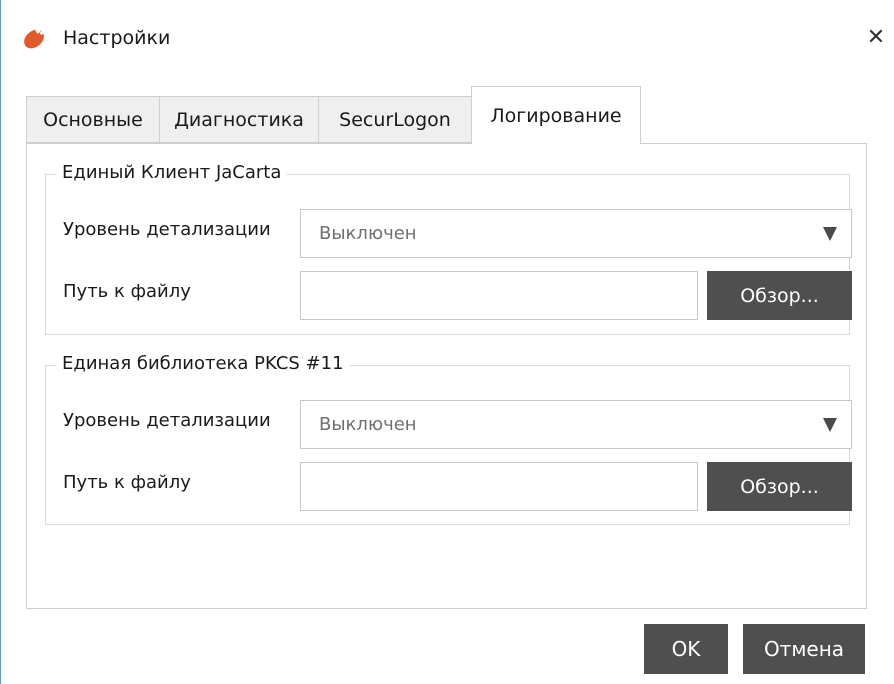 Image resolution: width=894 pixels, height=684 pixels. I want to click on cancel-button: Отмена, so click(804, 649).